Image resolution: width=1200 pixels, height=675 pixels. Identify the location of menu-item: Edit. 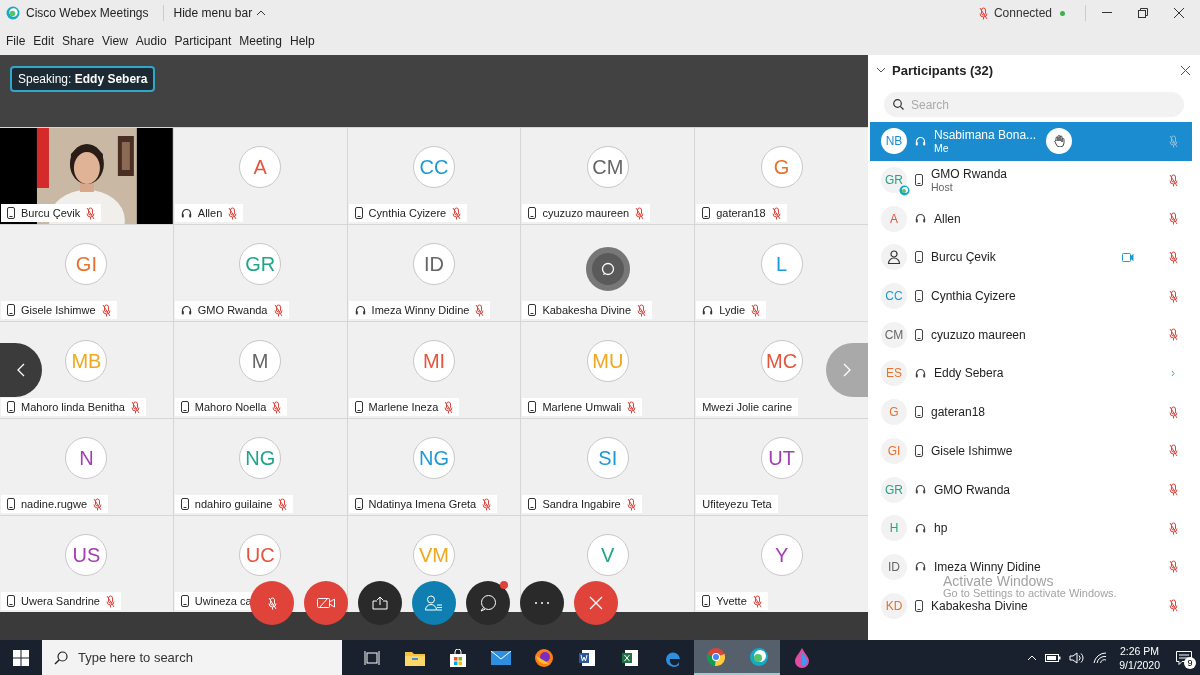
(44, 40).